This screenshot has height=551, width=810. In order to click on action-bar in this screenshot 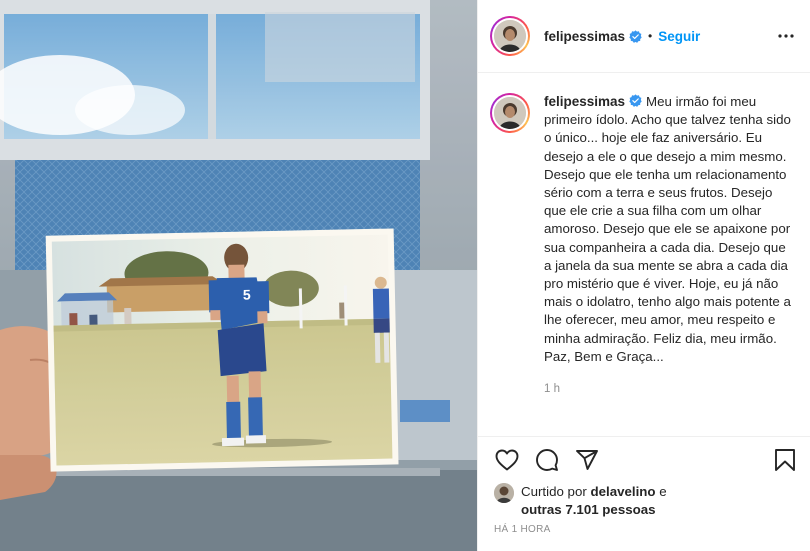, I will do `click(644, 460)`.